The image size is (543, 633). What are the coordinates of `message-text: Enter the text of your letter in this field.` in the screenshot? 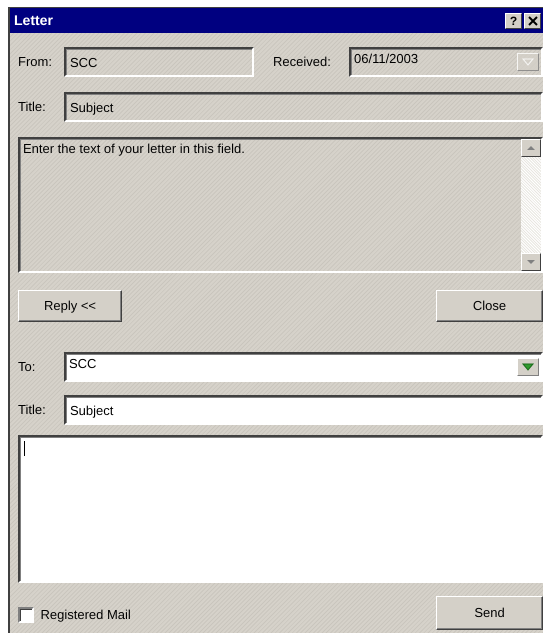 It's located at (134, 149).